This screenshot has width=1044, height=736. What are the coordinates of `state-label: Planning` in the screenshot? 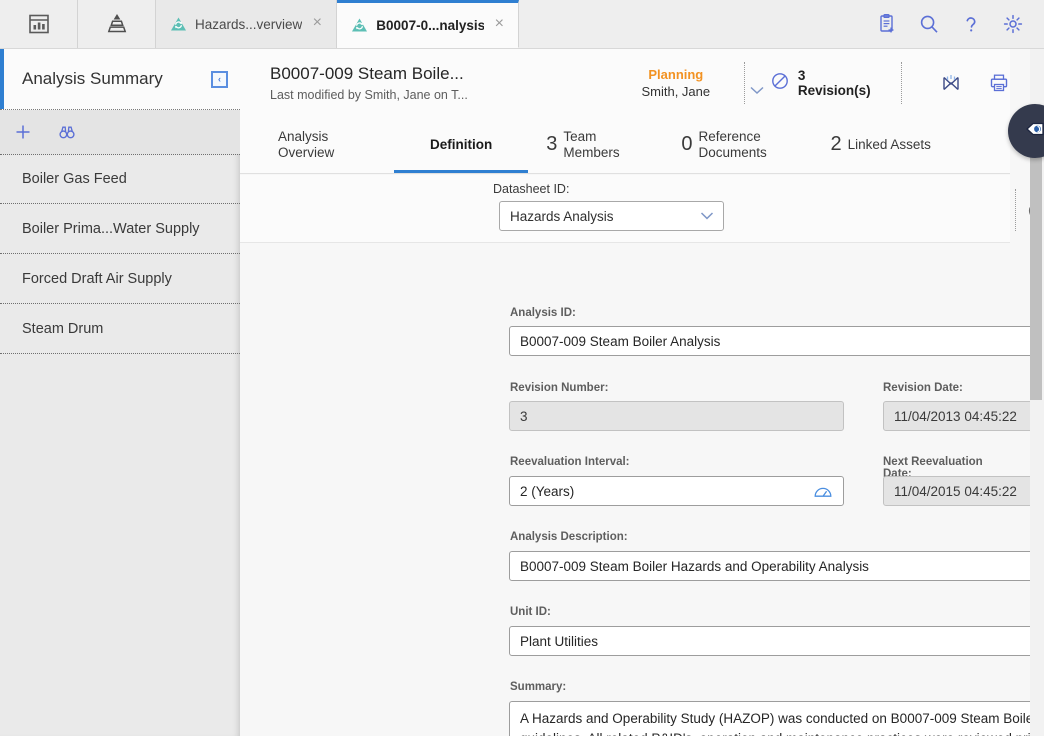 It's located at (676, 74).